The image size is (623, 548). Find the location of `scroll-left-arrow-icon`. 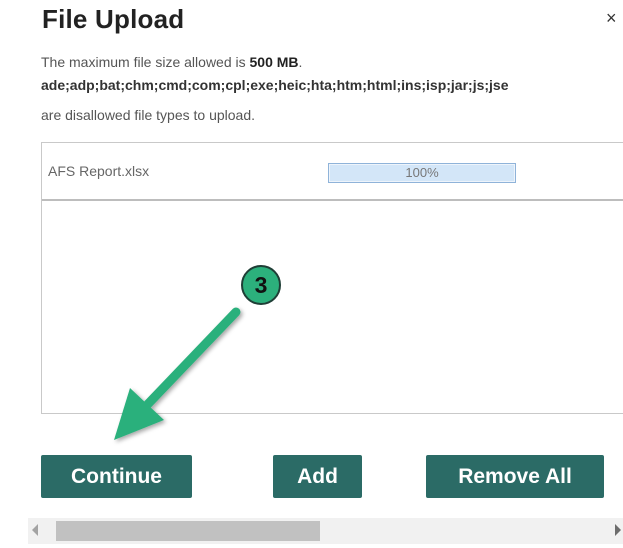

scroll-left-arrow-icon is located at coordinates (35, 530).